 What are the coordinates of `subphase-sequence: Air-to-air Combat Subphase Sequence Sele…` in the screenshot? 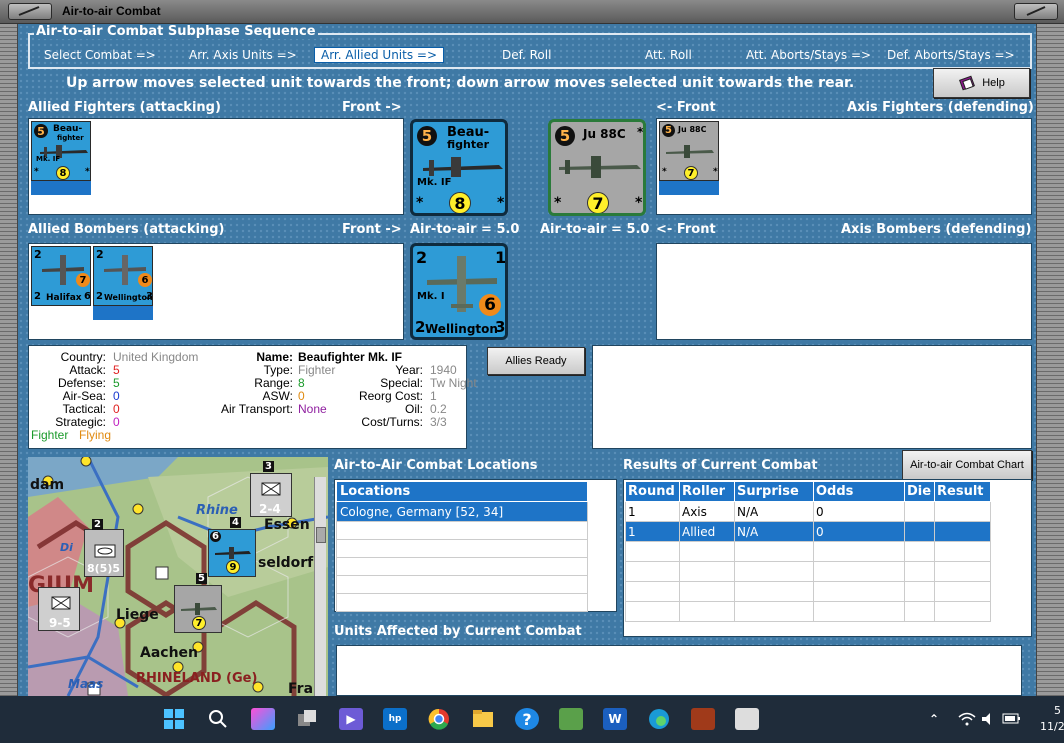 It's located at (530, 46).